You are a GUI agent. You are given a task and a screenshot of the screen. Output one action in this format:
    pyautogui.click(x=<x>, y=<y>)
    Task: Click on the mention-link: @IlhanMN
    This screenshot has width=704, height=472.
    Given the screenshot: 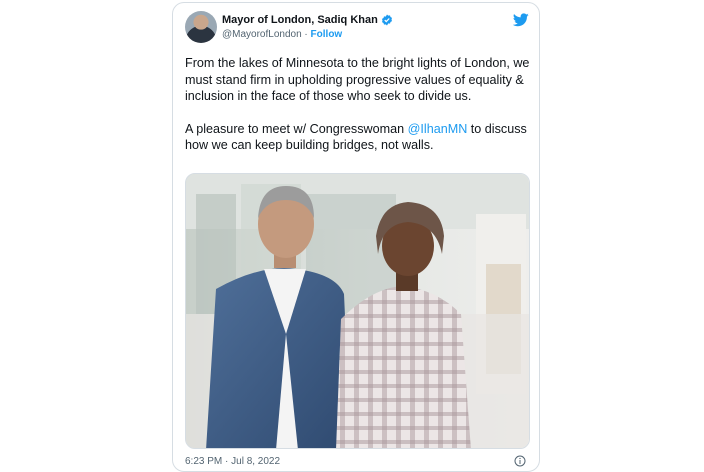 What is the action you would take?
    pyautogui.click(x=438, y=129)
    